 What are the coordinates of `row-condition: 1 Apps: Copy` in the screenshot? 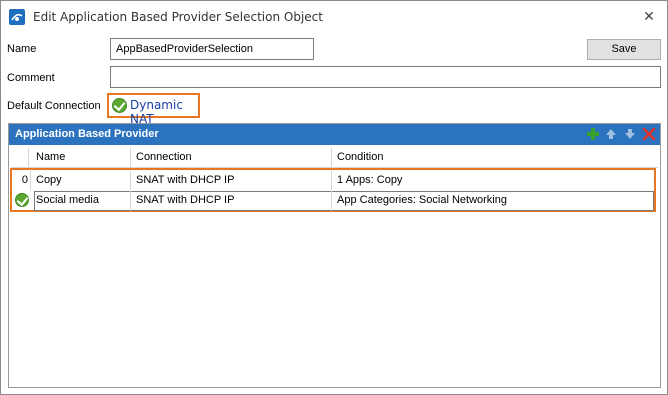 It's located at (370, 180).